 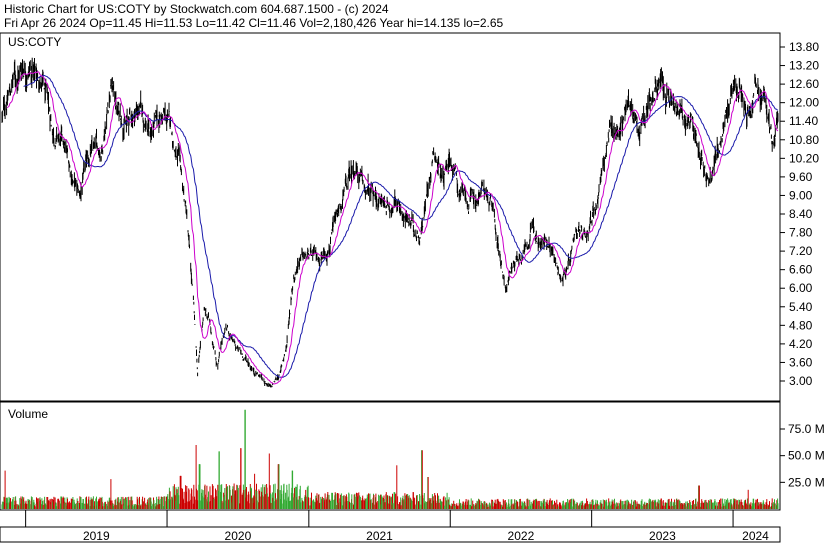 I want to click on price-tick-label: 6.60, so click(x=801, y=270).